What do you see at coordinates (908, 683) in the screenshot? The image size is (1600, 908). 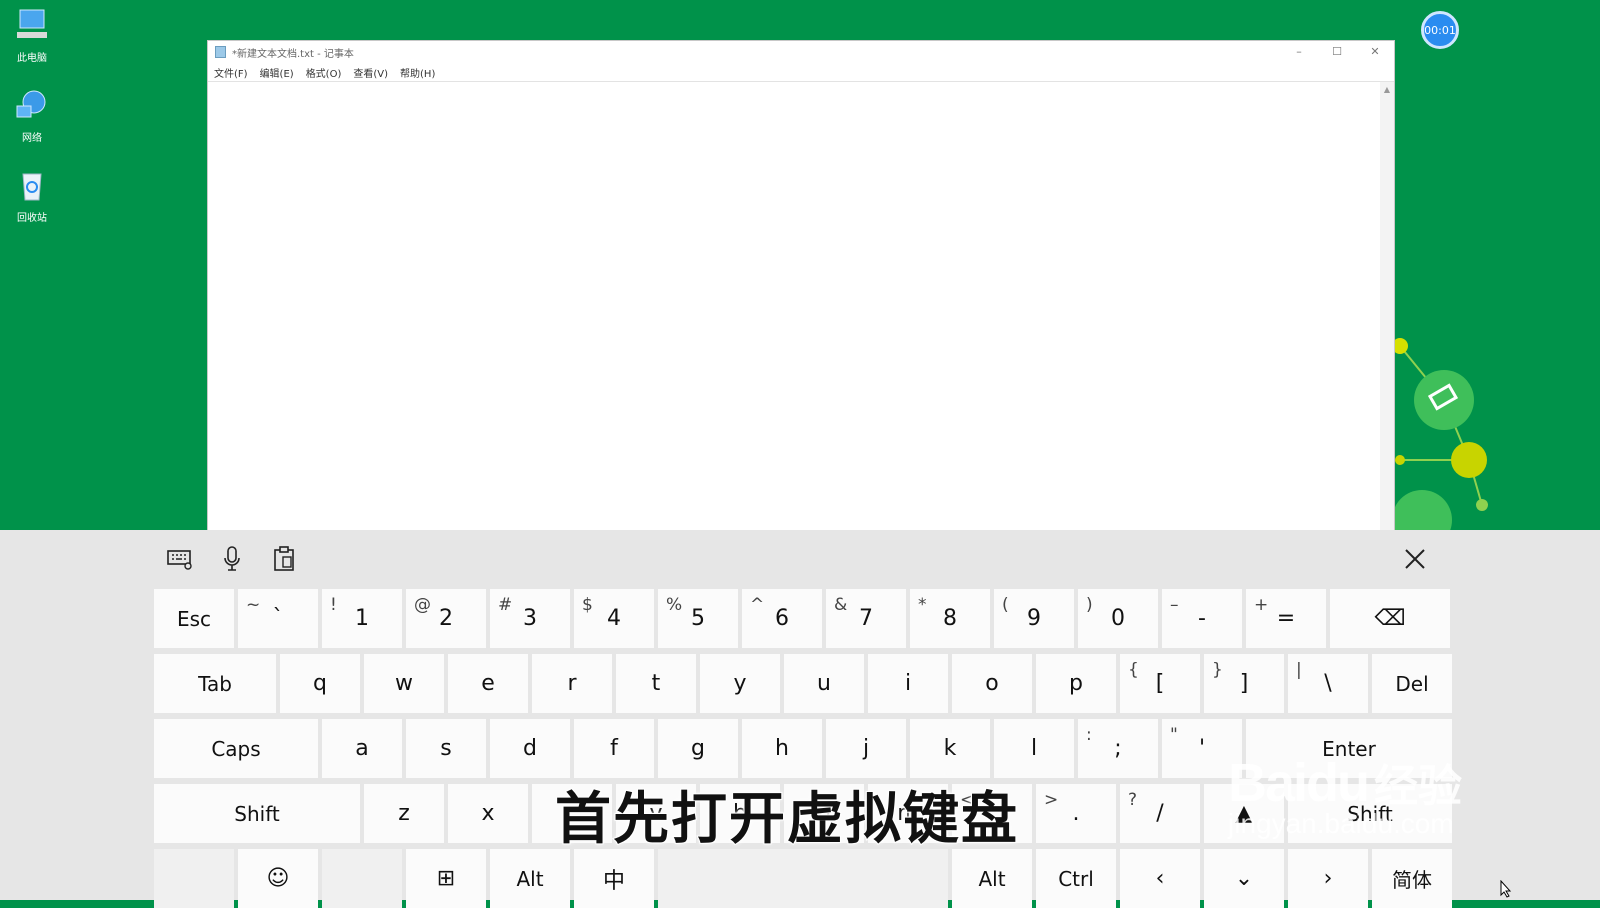 I see `key: i` at bounding box center [908, 683].